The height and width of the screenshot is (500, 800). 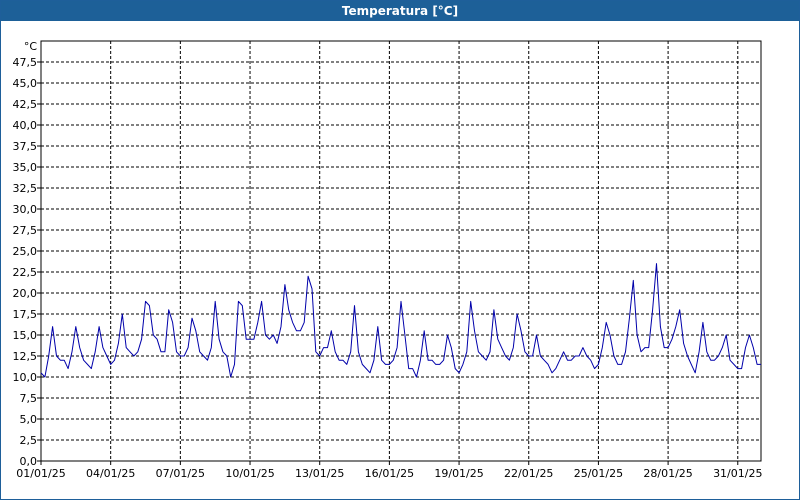 I want to click on y-tick-label: 27,5, so click(x=25, y=230).